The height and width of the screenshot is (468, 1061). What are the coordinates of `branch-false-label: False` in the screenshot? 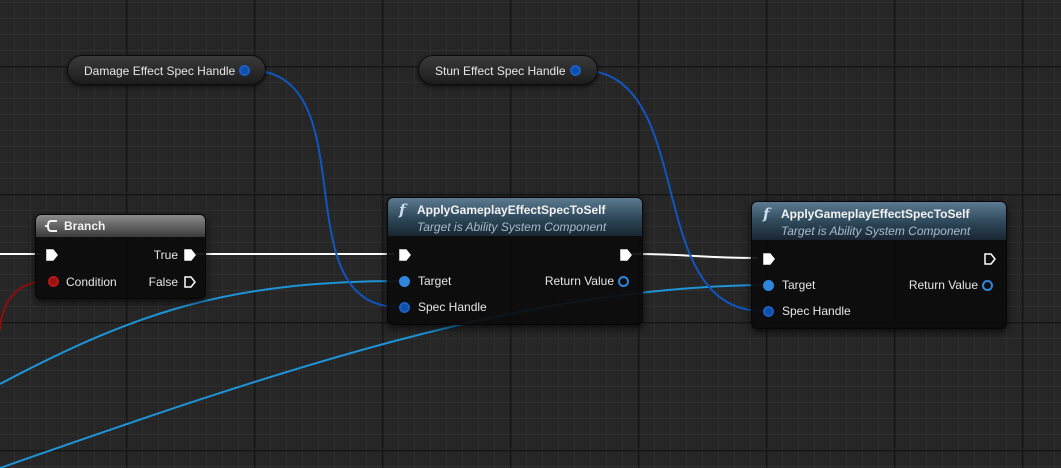 It's located at (163, 282).